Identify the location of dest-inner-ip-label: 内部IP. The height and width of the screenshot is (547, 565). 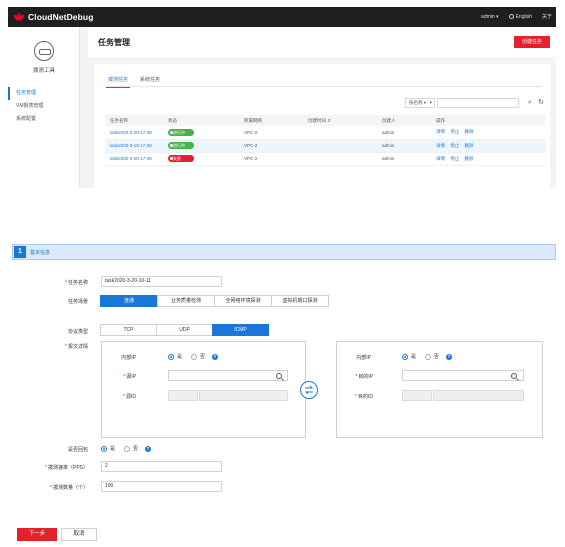
(363, 358).